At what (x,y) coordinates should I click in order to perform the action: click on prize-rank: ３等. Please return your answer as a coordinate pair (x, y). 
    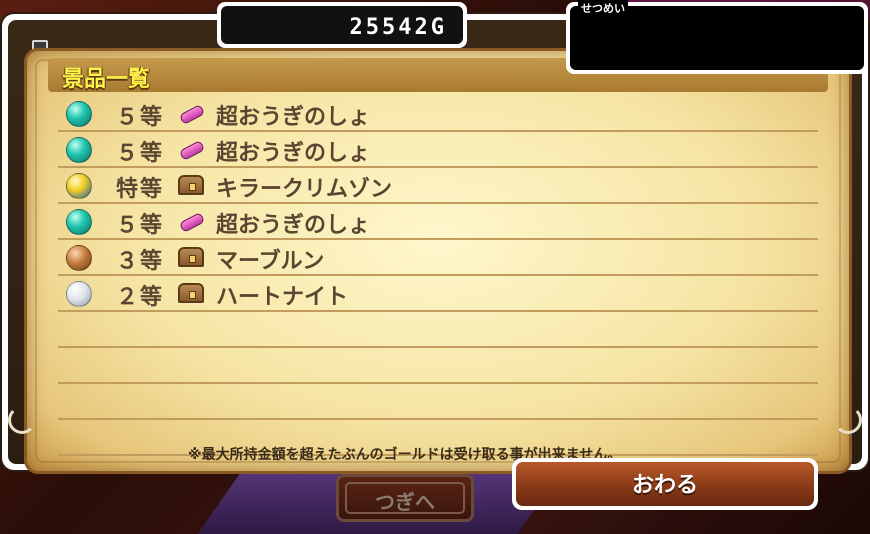
    Looking at the image, I should click on (140, 261).